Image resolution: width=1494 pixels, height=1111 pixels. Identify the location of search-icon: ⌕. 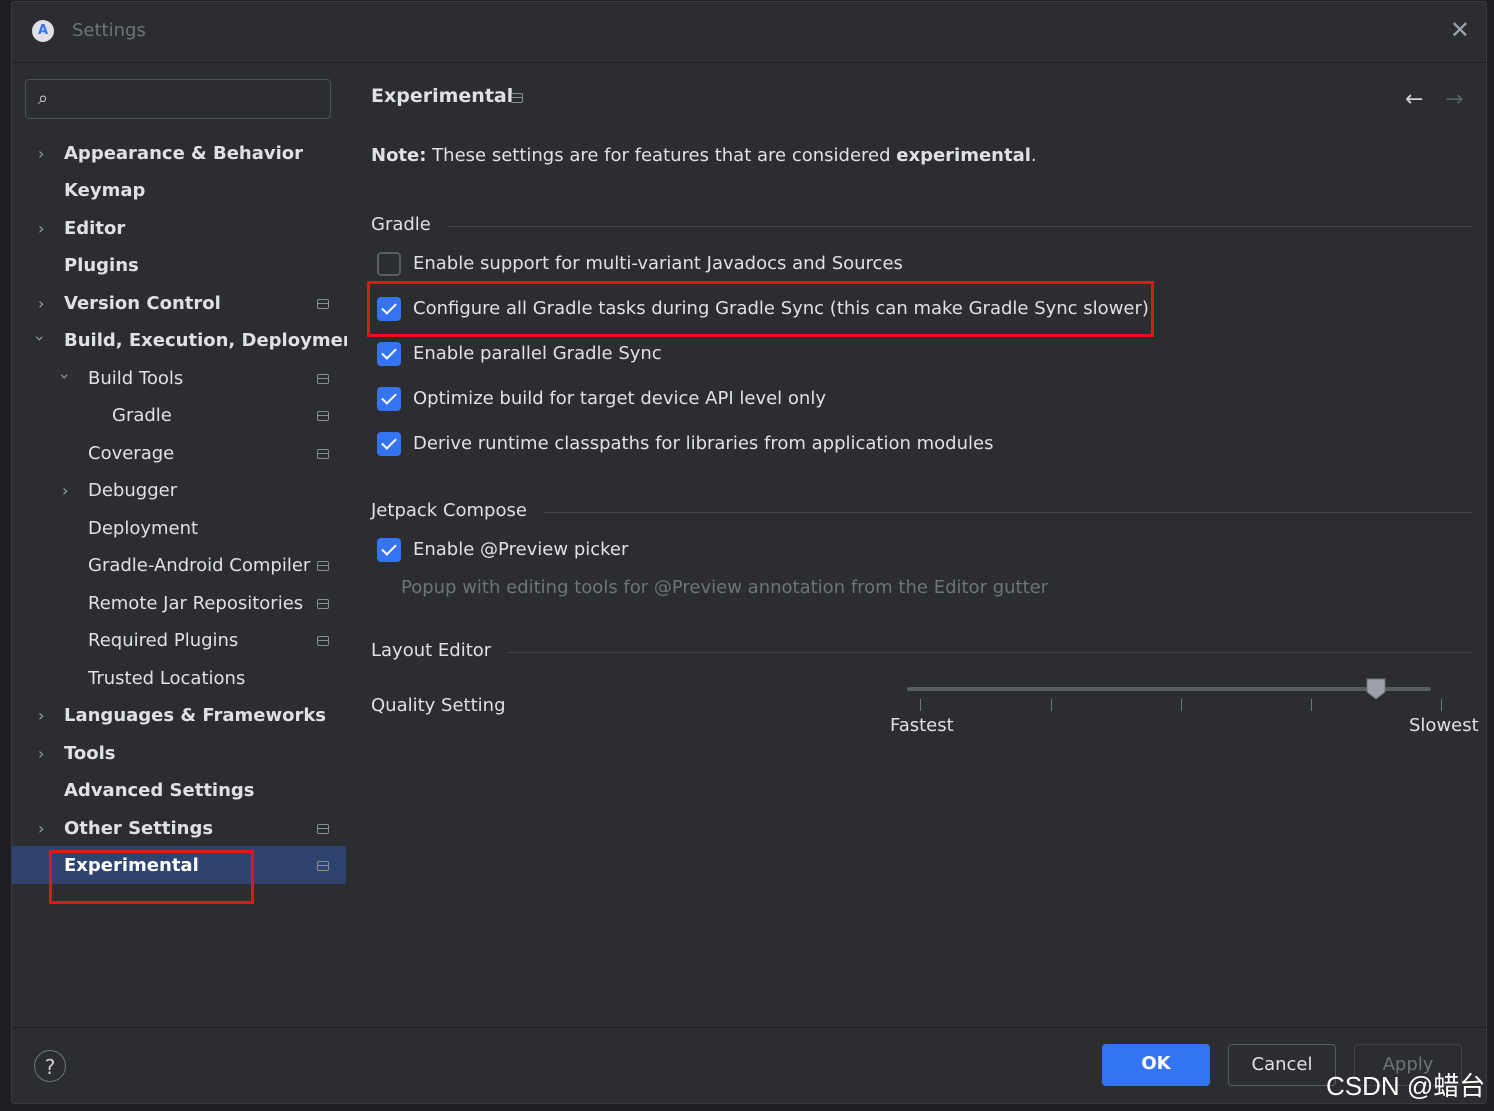
(43, 98).